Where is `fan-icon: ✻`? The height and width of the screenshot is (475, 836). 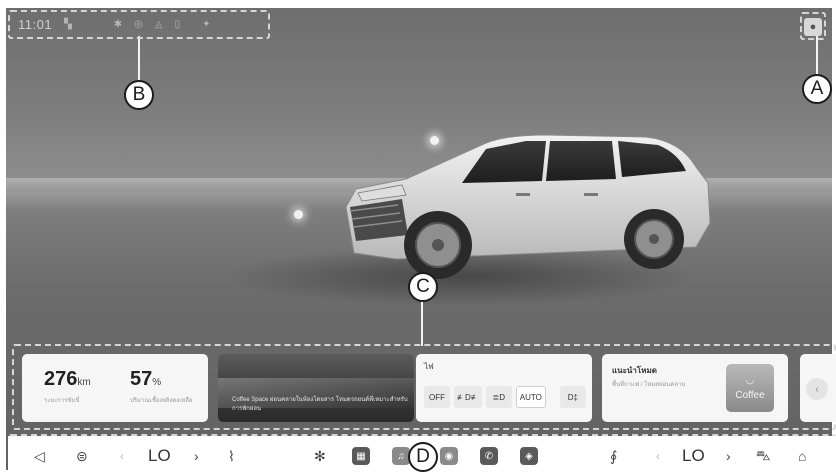
fan-icon: ✻ is located at coordinates (320, 456).